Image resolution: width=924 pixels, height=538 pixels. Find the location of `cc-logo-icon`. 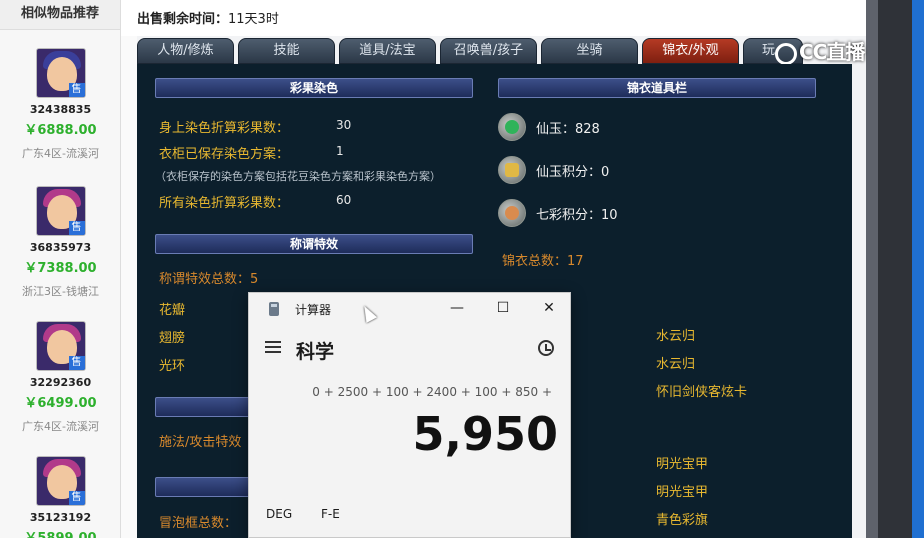

cc-logo-icon is located at coordinates (786, 53).